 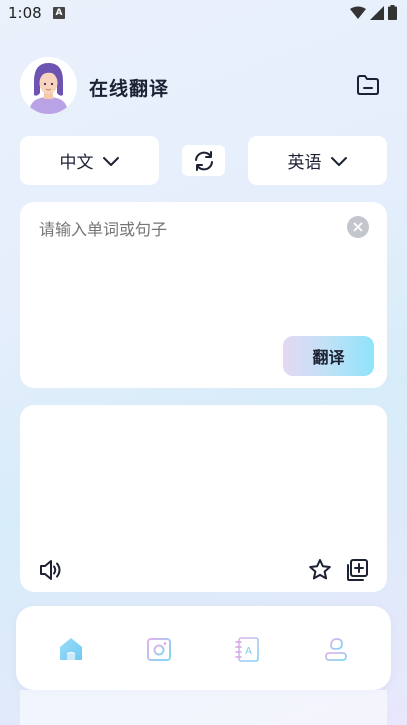 What do you see at coordinates (129, 89) in the screenshot?
I see `app-title: 在线翻译` at bounding box center [129, 89].